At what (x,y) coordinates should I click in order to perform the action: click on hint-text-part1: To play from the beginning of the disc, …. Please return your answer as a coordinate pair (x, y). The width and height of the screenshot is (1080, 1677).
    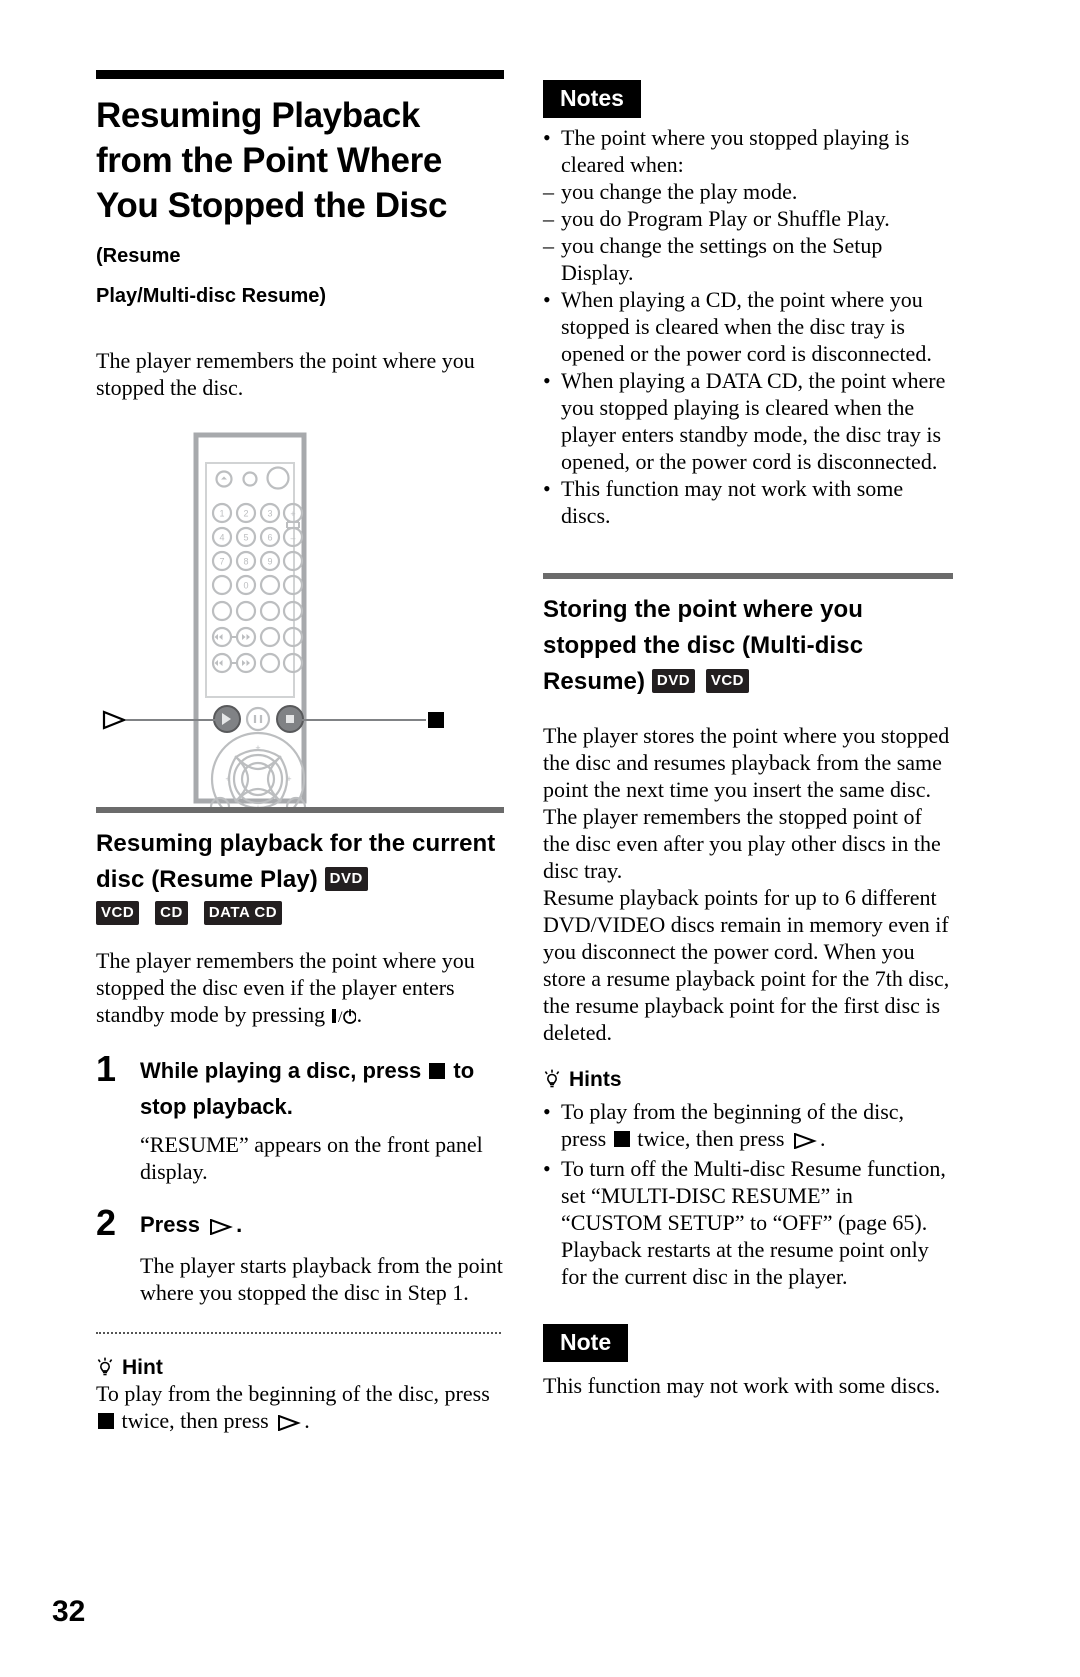
    Looking at the image, I should click on (293, 1393).